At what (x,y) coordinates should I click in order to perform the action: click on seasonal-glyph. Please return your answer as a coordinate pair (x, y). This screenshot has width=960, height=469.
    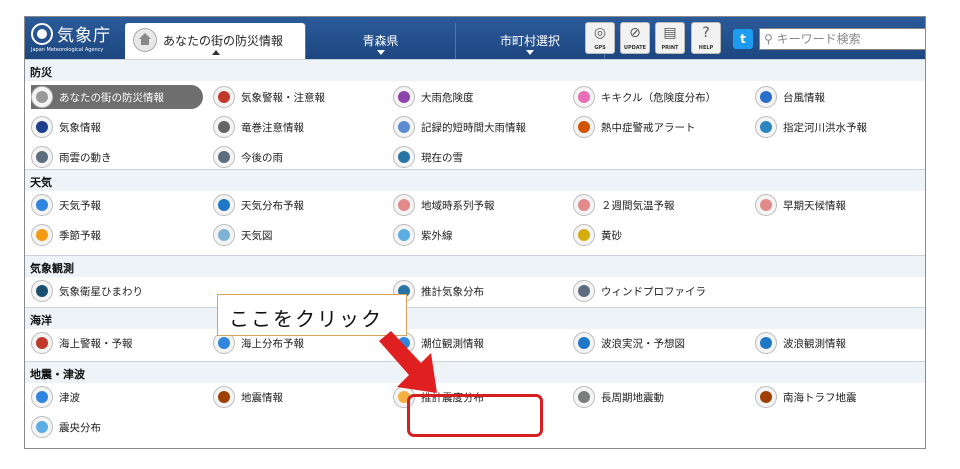
    Looking at the image, I should click on (42, 235).